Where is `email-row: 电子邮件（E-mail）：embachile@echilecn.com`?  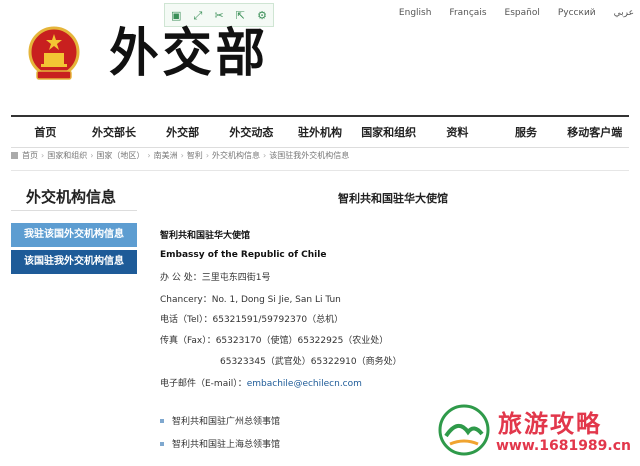 email-row: 电子邮件（E-mail）：embachile@echilecn.com is located at coordinates (261, 382).